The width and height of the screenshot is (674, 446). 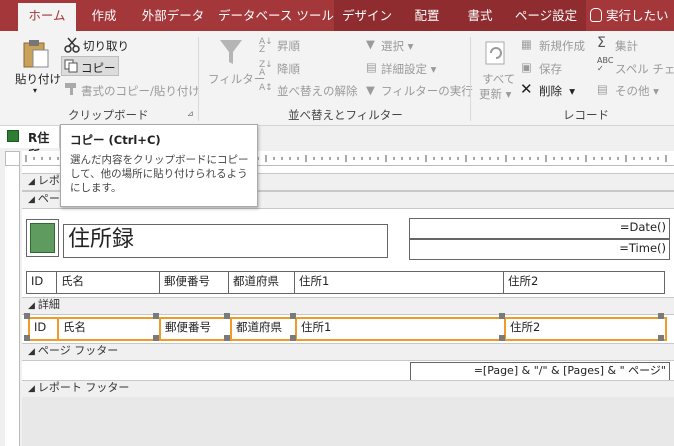 I want to click on tab-design: デザイン, so click(x=367, y=15).